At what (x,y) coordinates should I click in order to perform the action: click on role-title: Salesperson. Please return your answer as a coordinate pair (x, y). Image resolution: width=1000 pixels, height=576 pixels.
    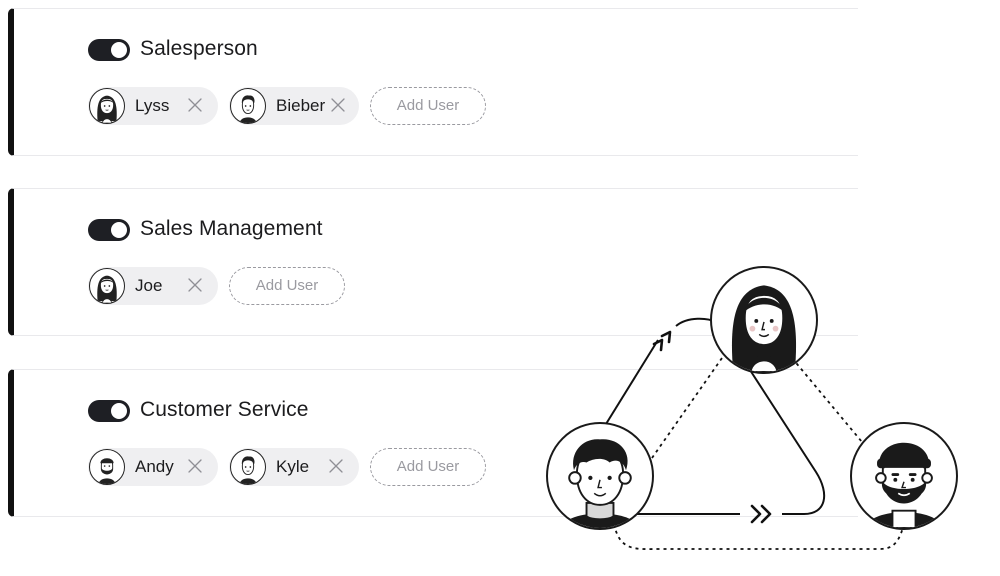
    Looking at the image, I should click on (199, 48).